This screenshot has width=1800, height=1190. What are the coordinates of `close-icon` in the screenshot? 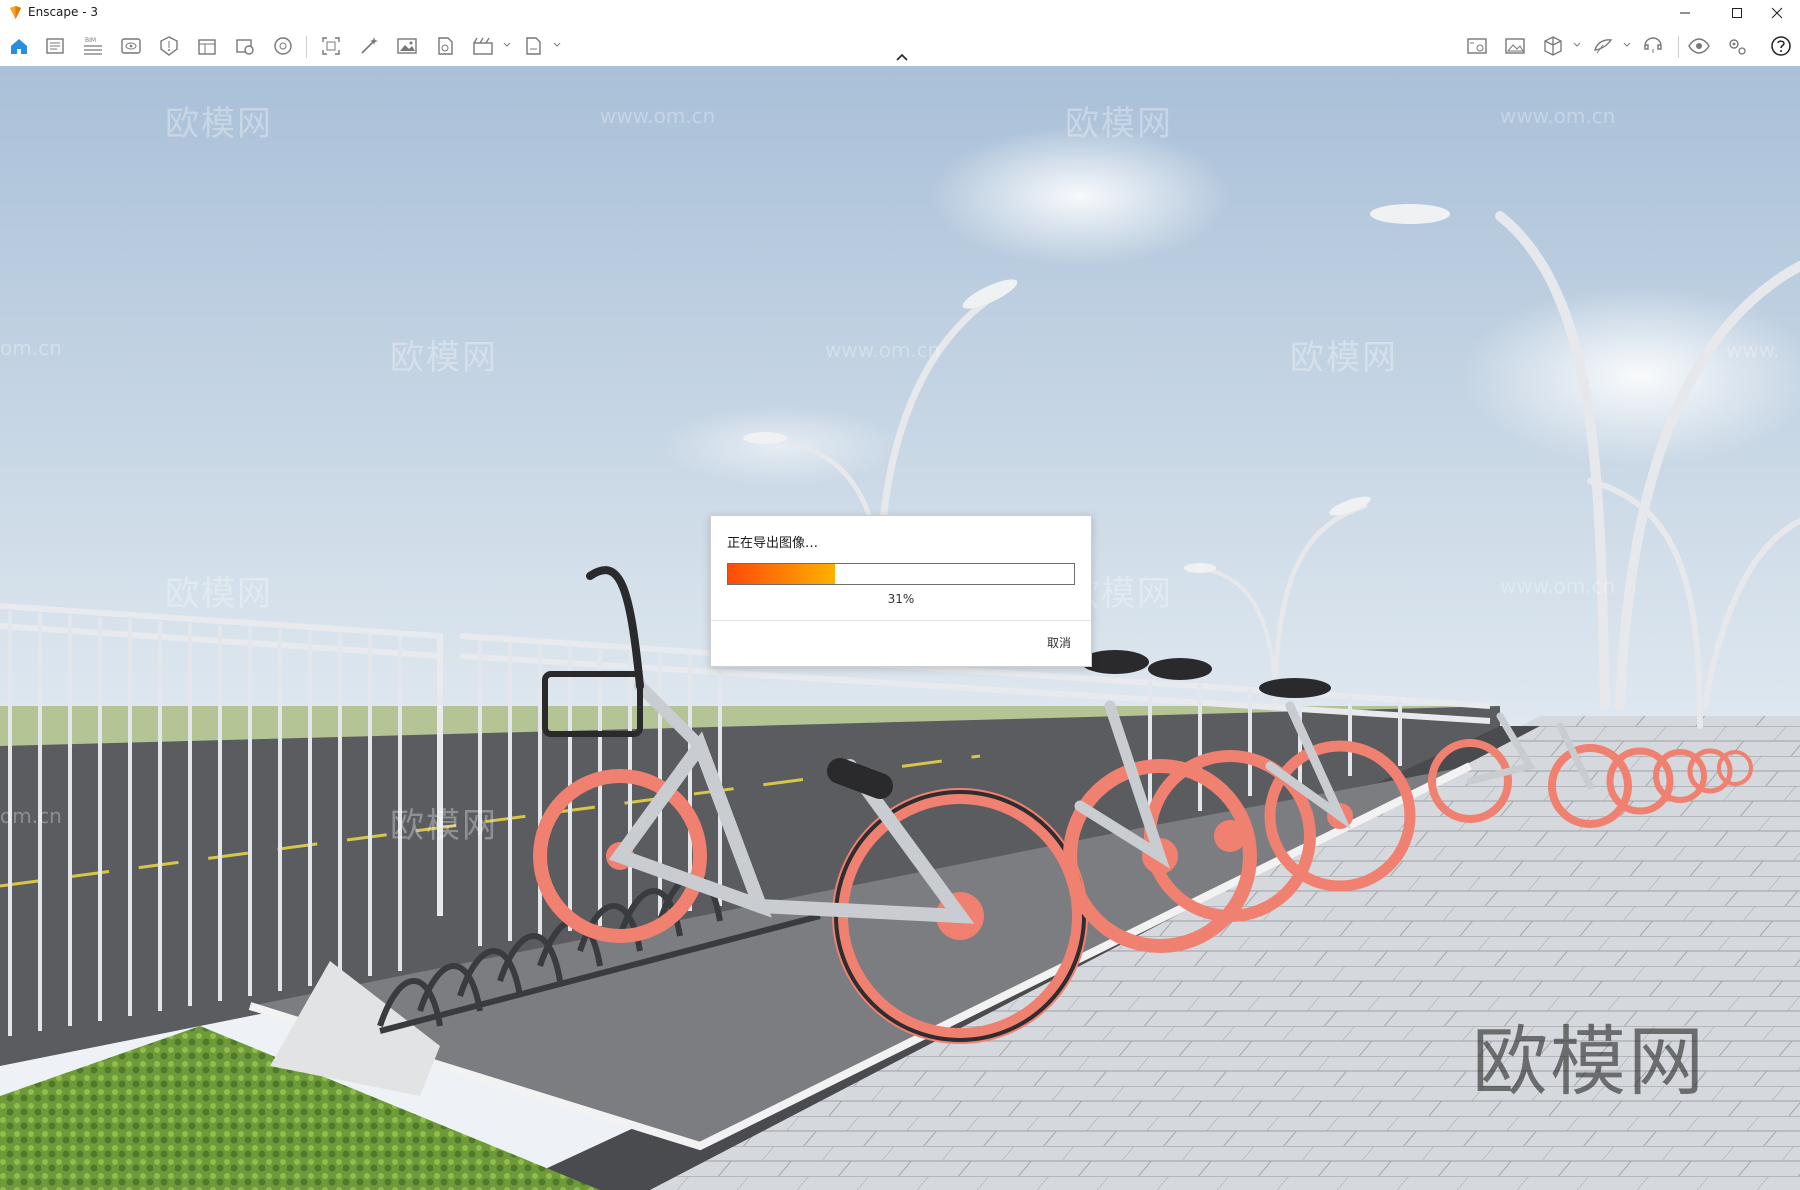 It's located at (1777, 13).